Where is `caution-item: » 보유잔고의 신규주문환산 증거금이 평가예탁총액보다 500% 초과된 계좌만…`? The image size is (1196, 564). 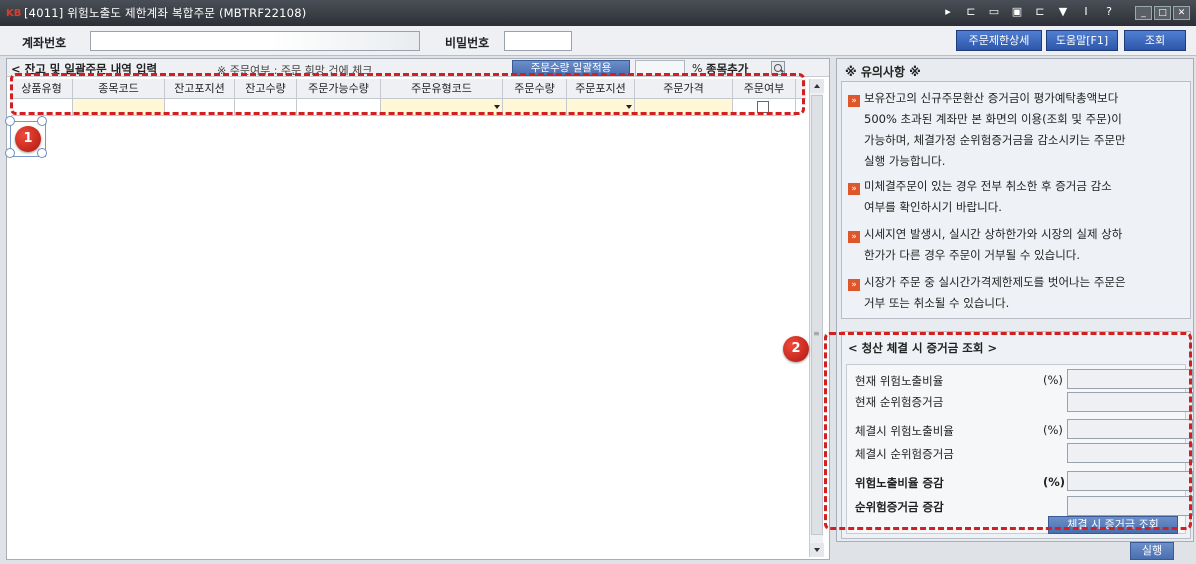
caution-item: » 보유잔고의 신규주문환산 증거금이 평가예탁총액보다 500% 초과된 계좌만… is located at coordinates (1018, 130).